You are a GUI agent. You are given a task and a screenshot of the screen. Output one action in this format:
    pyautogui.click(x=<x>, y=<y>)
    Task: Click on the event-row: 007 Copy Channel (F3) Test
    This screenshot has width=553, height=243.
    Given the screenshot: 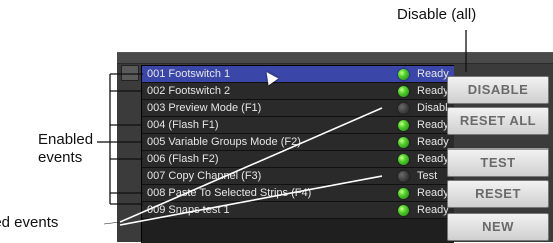 What is the action you would take?
    pyautogui.click(x=298, y=176)
    